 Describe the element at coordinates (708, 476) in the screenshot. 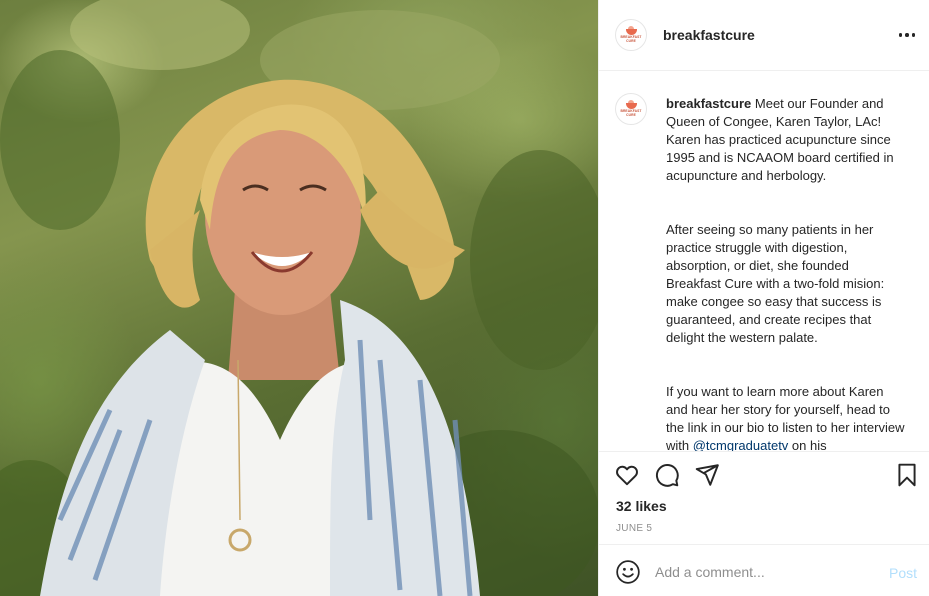

I see `share-icon` at that location.